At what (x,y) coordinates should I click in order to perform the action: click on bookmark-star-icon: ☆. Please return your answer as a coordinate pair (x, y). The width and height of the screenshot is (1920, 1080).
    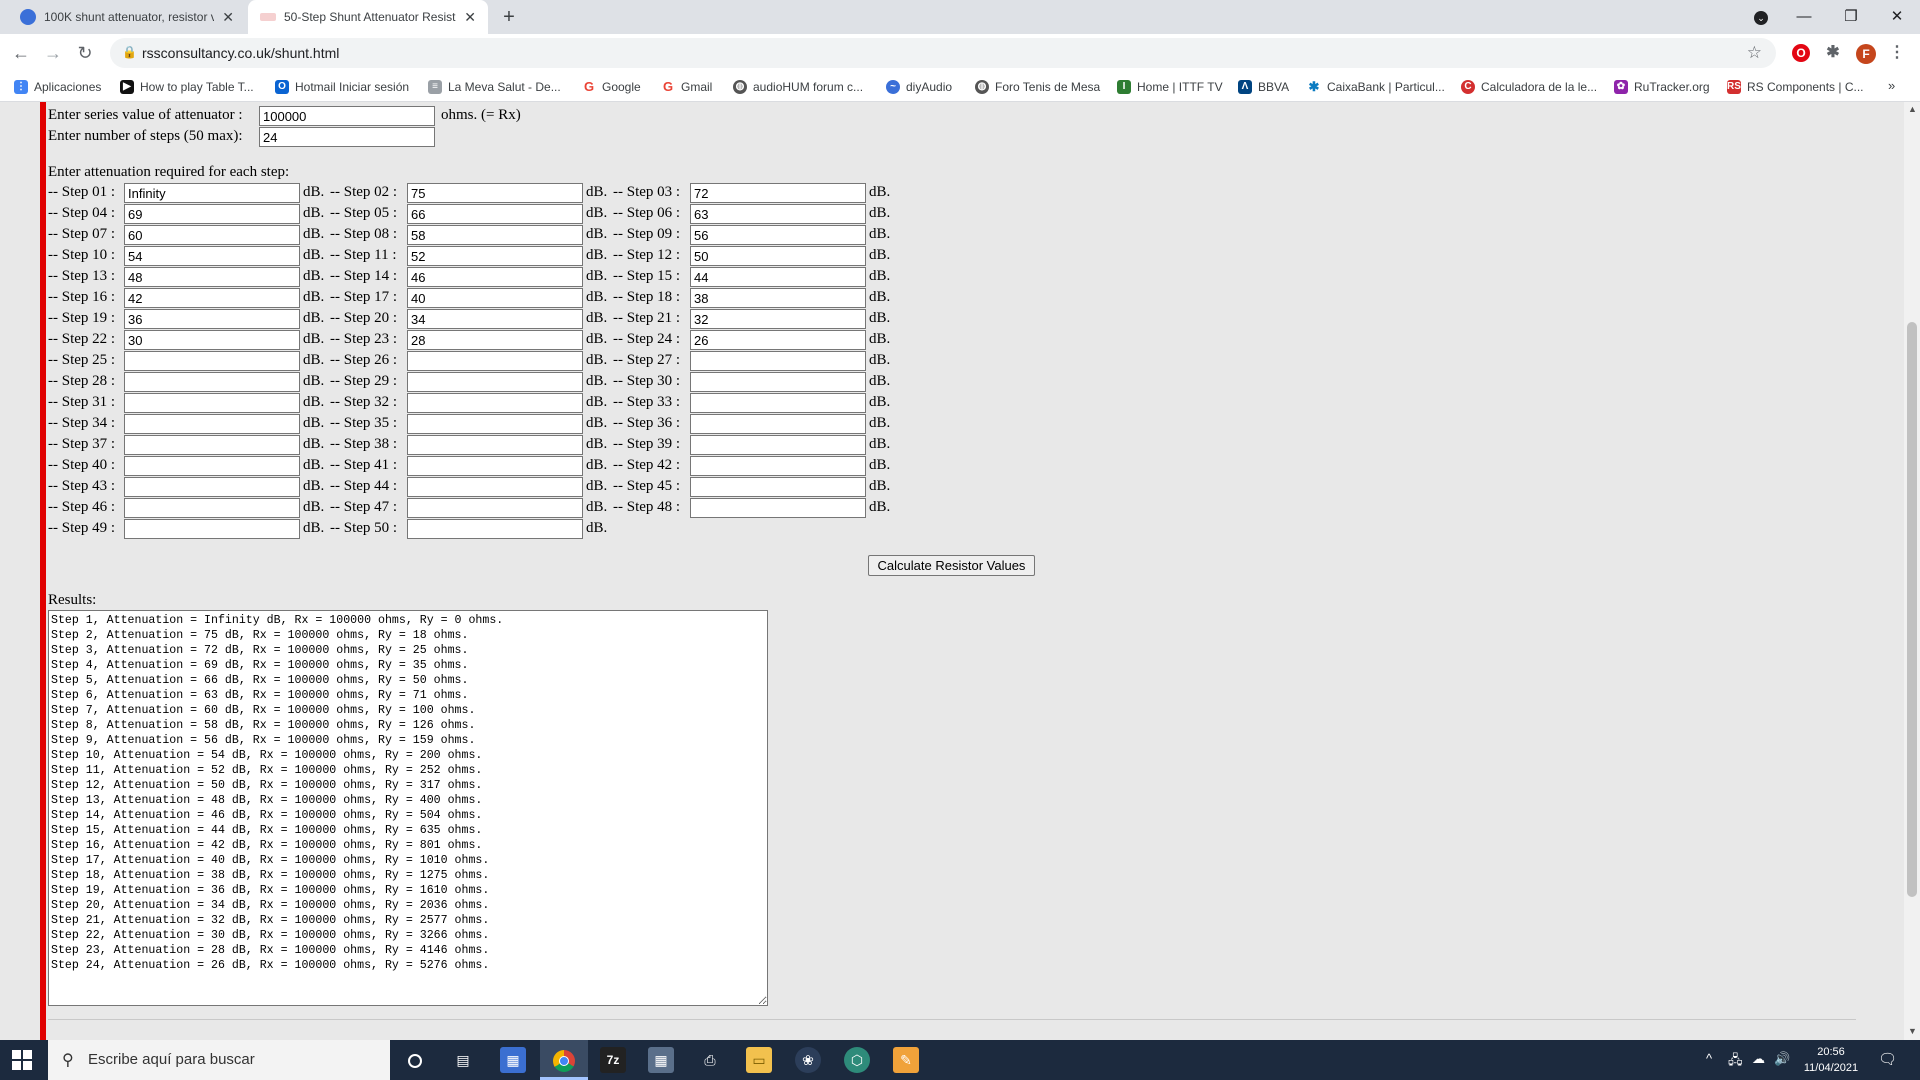
    Looking at the image, I should click on (1754, 53).